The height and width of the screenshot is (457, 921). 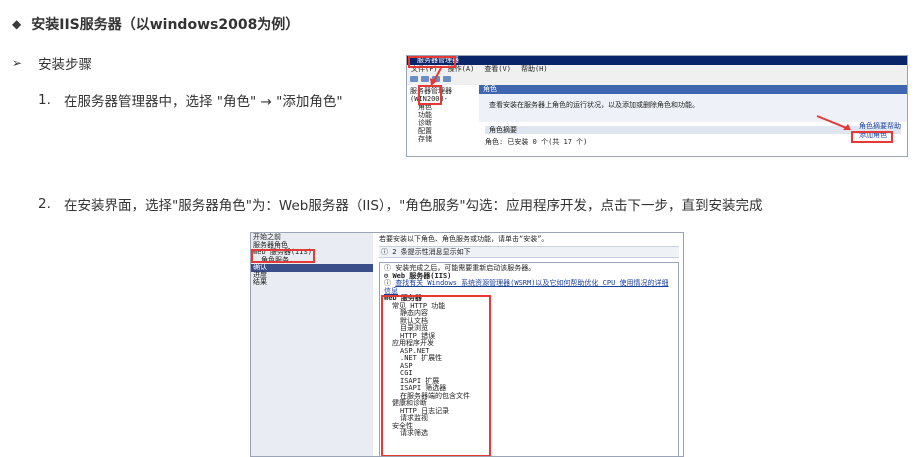 I want to click on info-text: 2 条提示性消息显示如下, so click(x=431, y=252).